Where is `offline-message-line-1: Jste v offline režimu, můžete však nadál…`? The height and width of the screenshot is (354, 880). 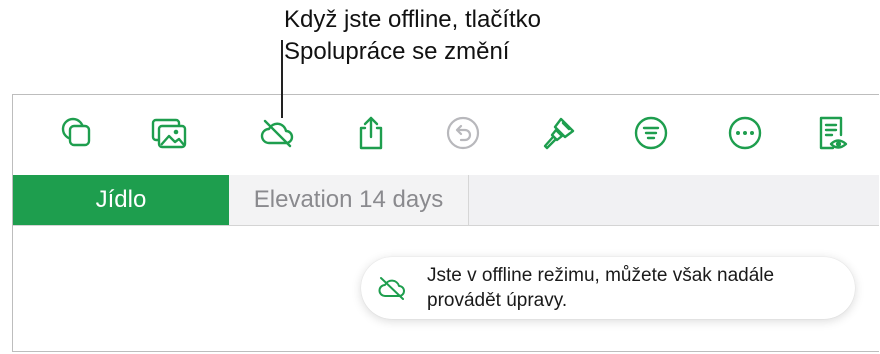 offline-message-line-1: Jste v offline režimu, můžete však nadál… is located at coordinates (601, 275).